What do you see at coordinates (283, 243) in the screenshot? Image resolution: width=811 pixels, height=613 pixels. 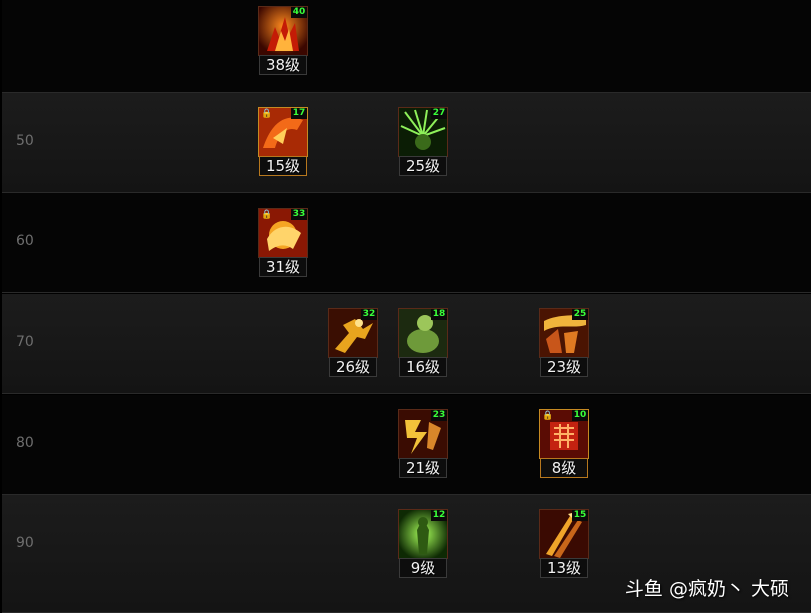 I see `skill-slot-sun-fist: 🔒 33 R 31级` at bounding box center [283, 243].